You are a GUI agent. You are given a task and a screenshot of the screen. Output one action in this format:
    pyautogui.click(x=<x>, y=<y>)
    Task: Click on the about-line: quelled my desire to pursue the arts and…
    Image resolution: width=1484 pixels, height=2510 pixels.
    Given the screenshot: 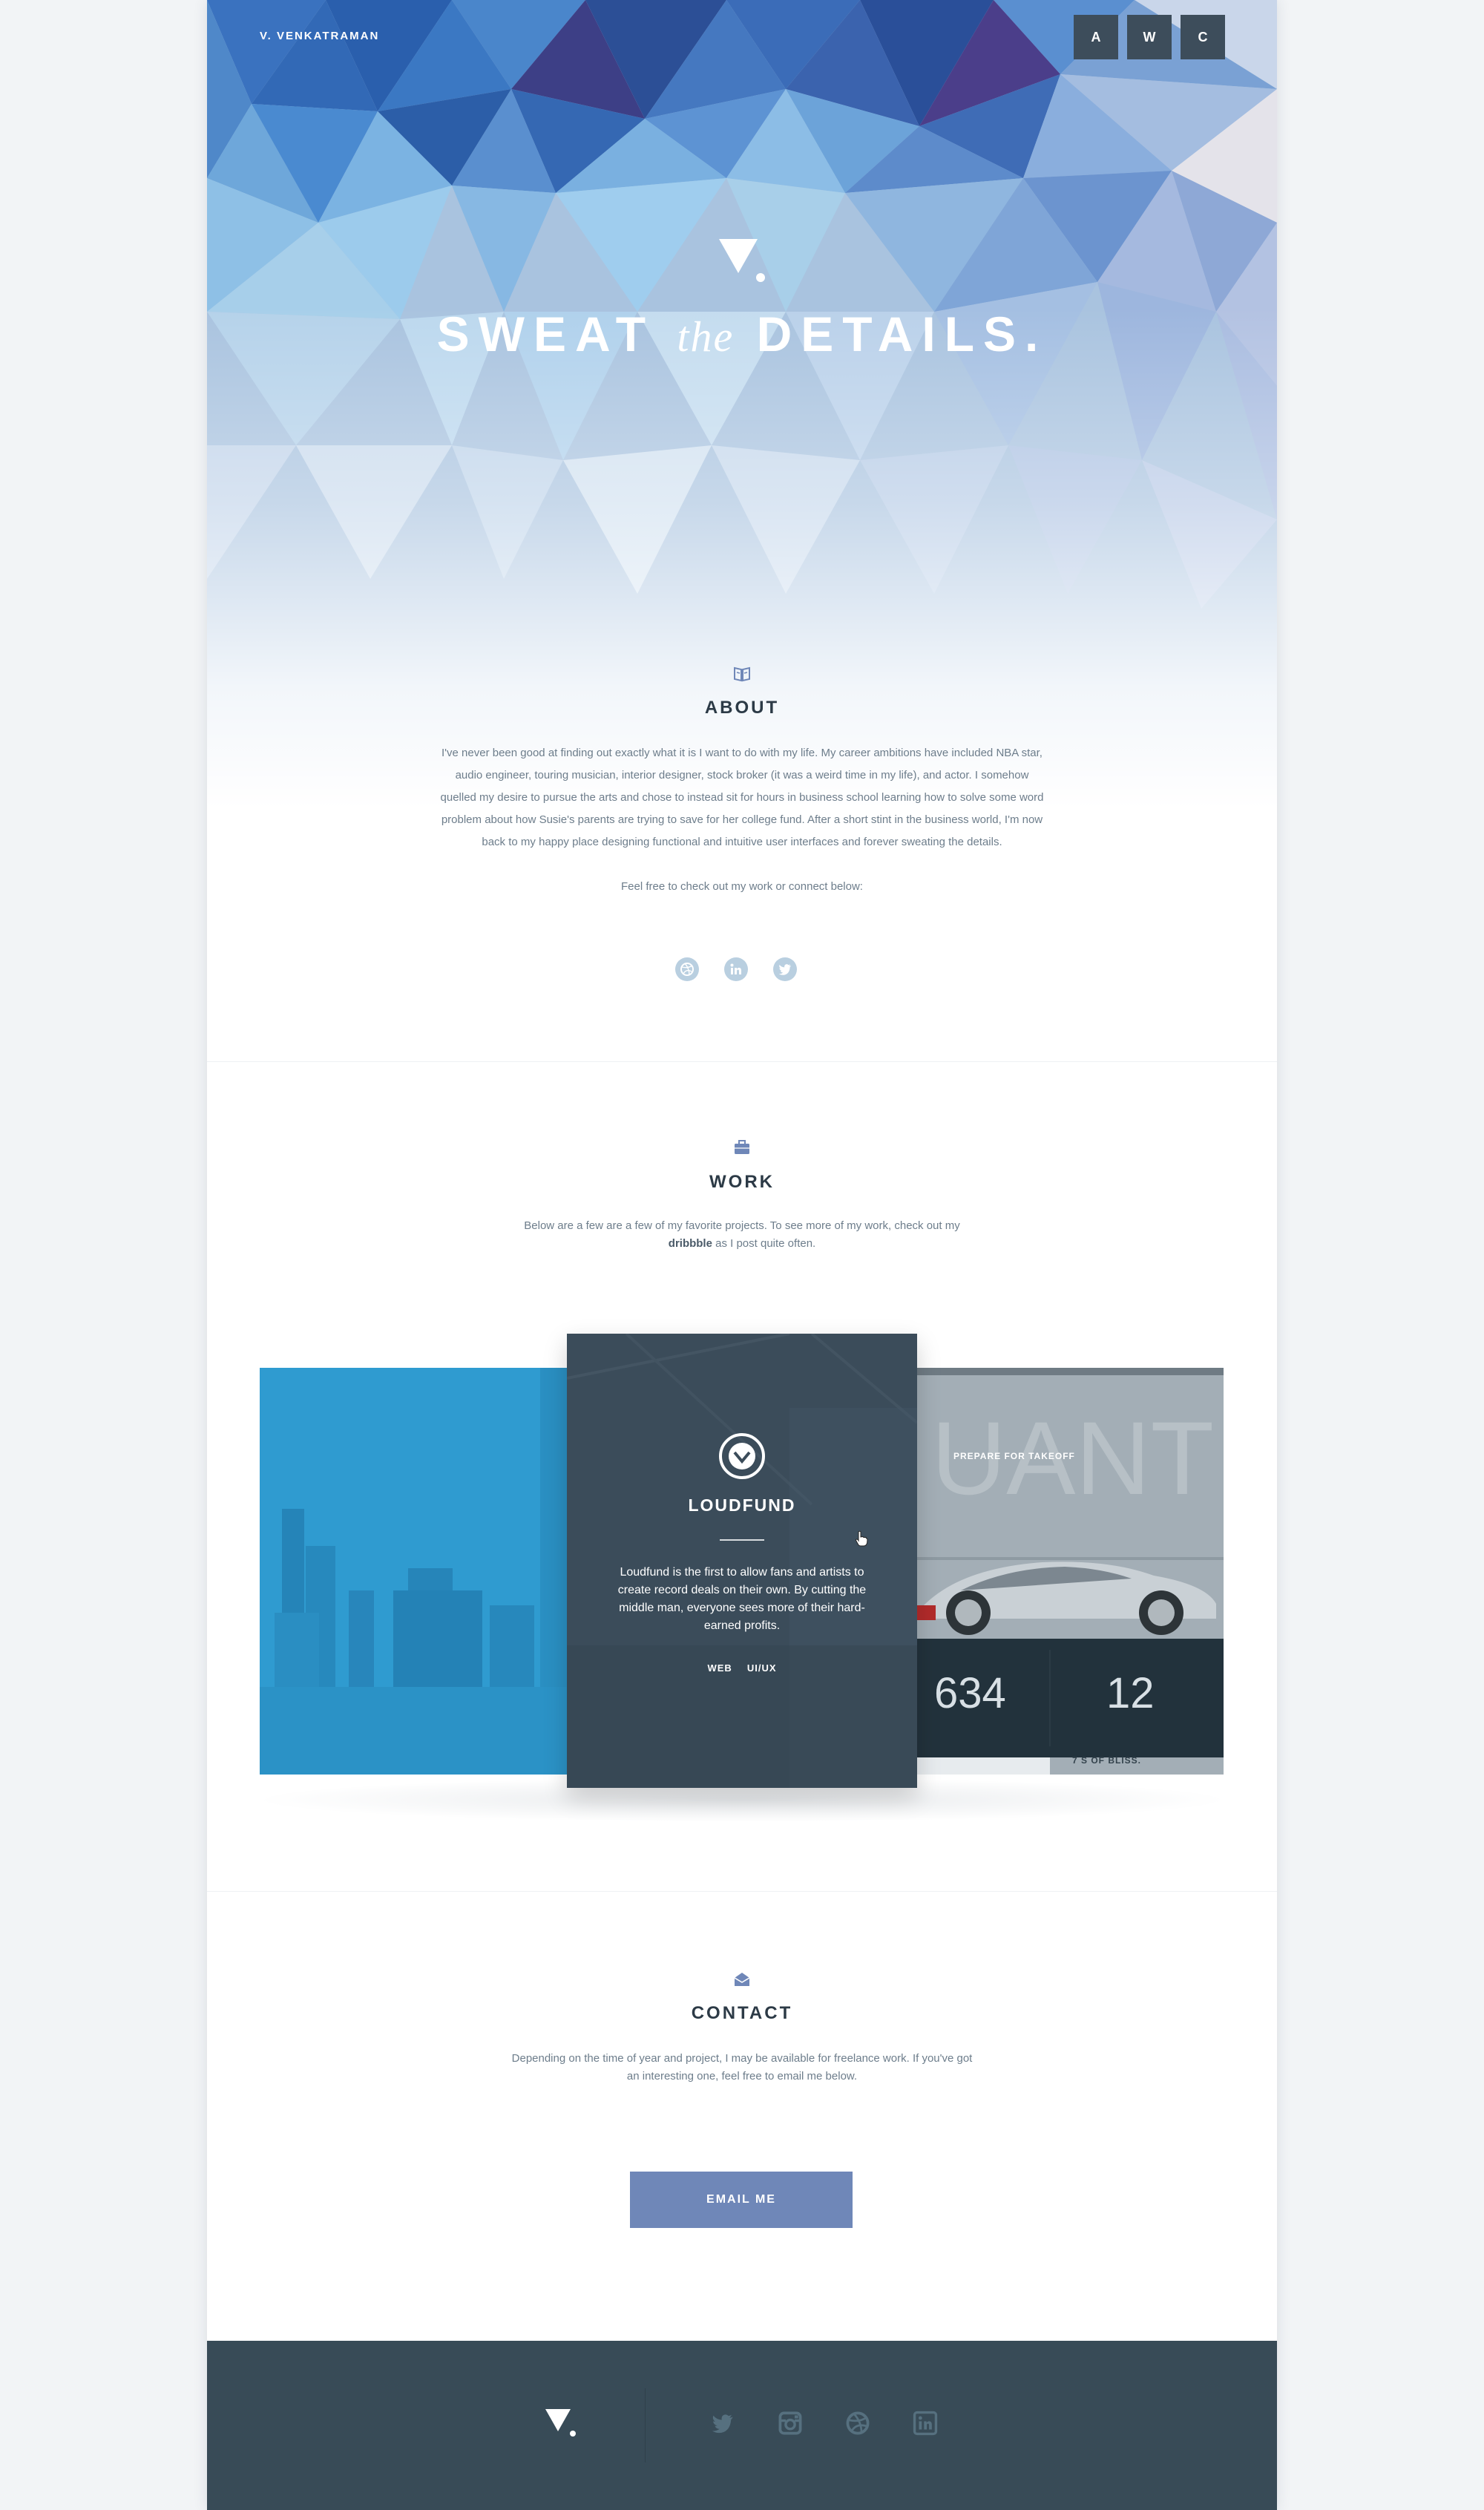 What is the action you would take?
    pyautogui.click(x=742, y=797)
    